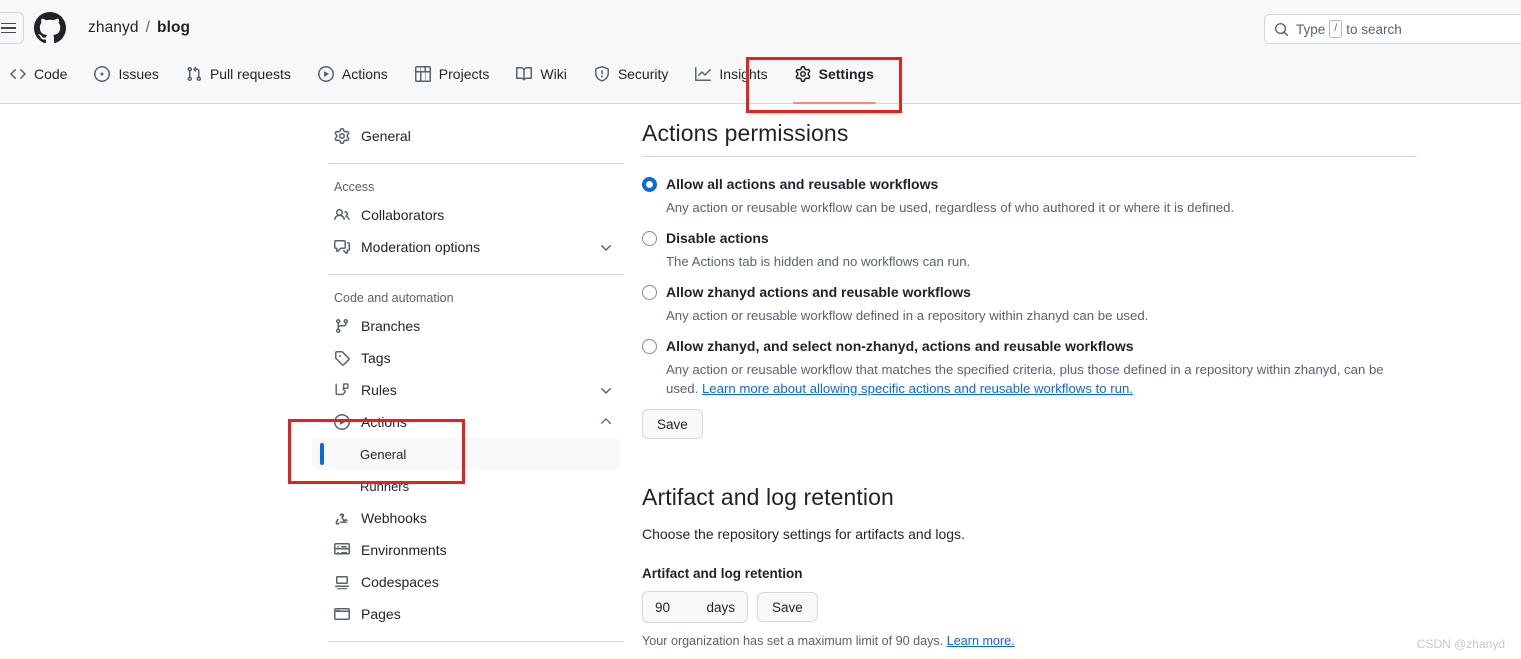  I want to click on artifact-retention-field-label: Artifact and log retention, so click(722, 573).